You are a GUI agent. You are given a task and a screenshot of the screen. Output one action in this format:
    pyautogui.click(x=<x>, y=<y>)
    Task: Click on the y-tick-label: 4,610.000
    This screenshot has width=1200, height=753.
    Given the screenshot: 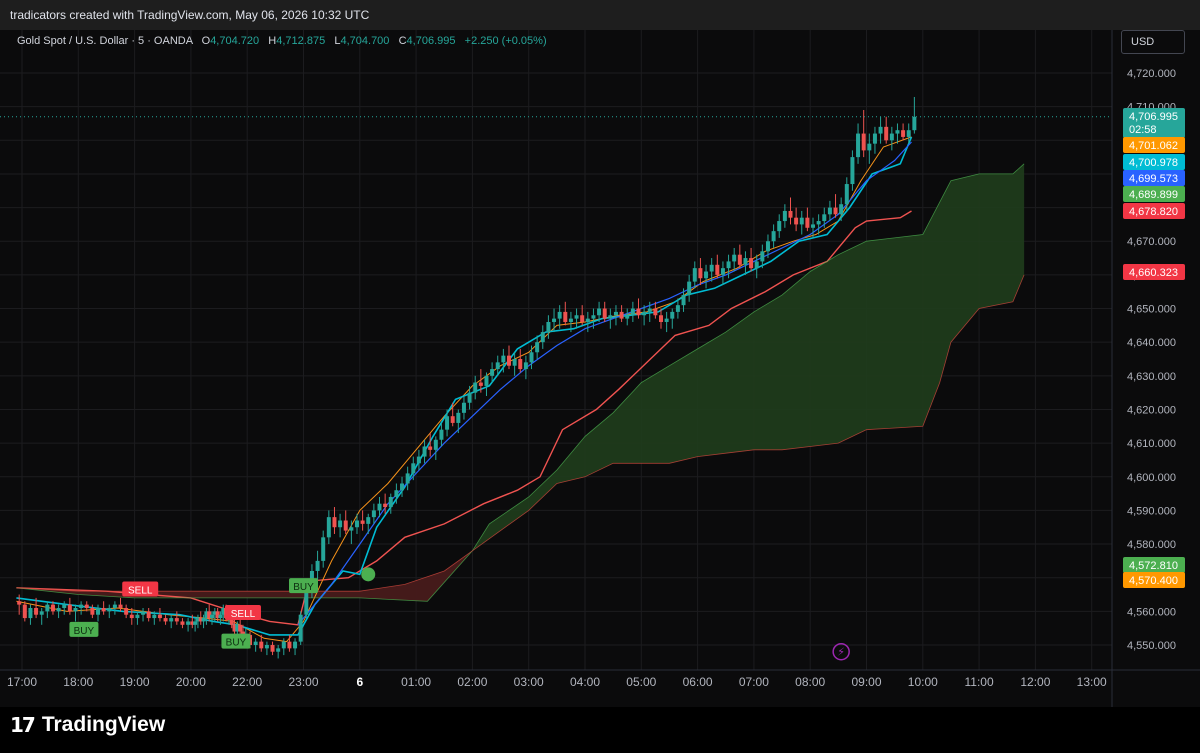 What is the action you would take?
    pyautogui.click(x=1151, y=444)
    